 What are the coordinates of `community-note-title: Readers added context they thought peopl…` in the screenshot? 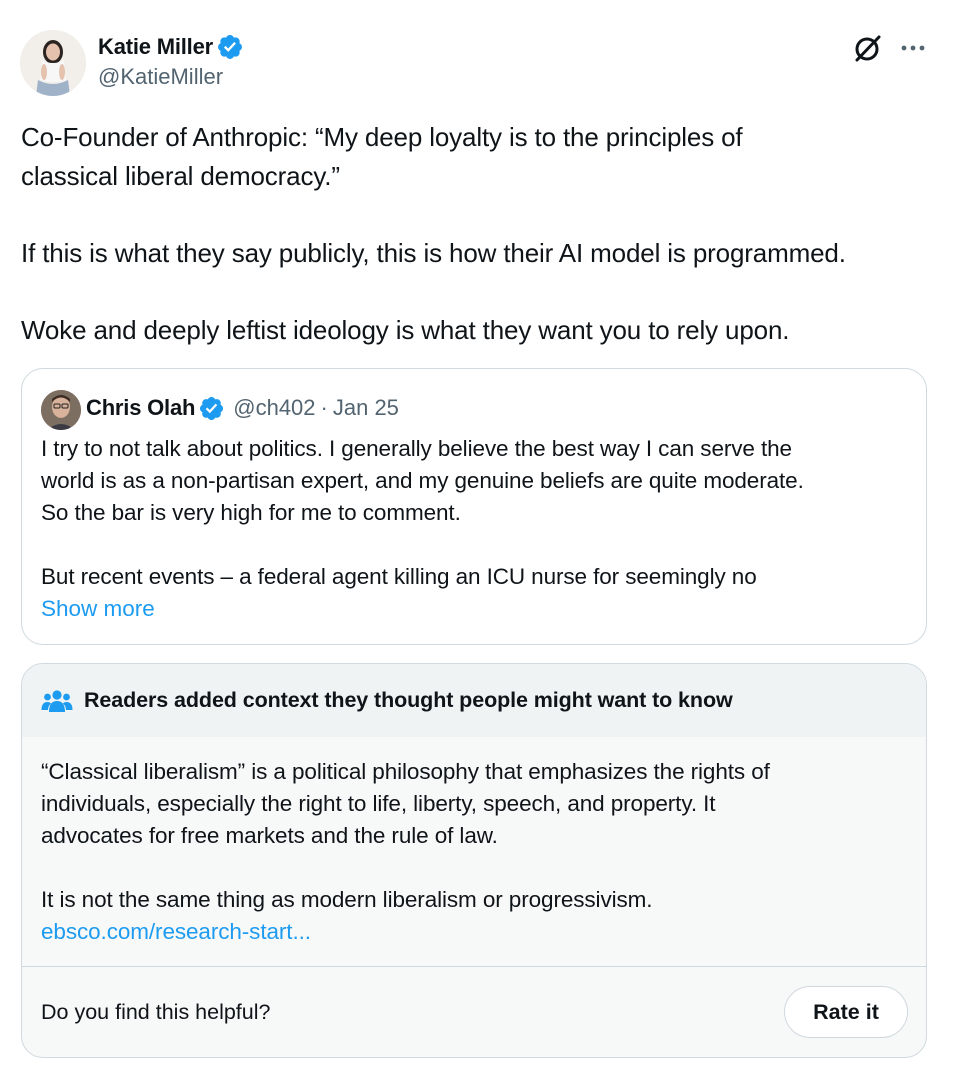 It's located at (408, 700).